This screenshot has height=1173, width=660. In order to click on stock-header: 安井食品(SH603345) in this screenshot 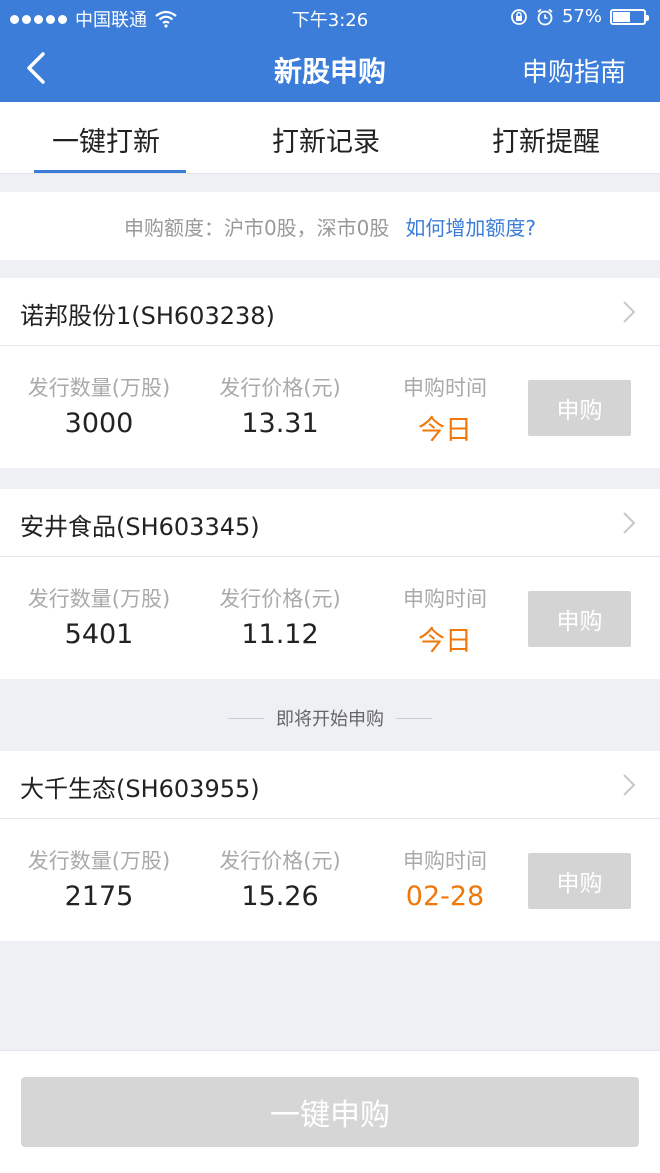, I will do `click(330, 523)`.